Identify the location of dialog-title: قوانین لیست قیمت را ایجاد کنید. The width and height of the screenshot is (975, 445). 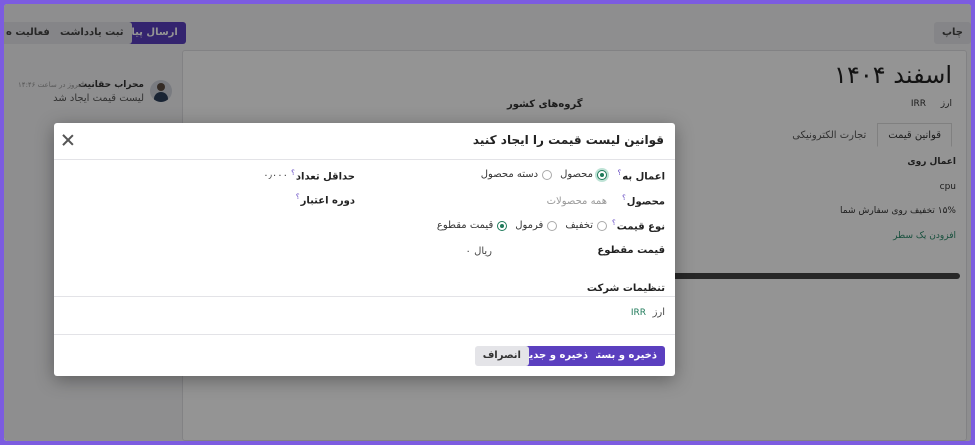
(568, 140).